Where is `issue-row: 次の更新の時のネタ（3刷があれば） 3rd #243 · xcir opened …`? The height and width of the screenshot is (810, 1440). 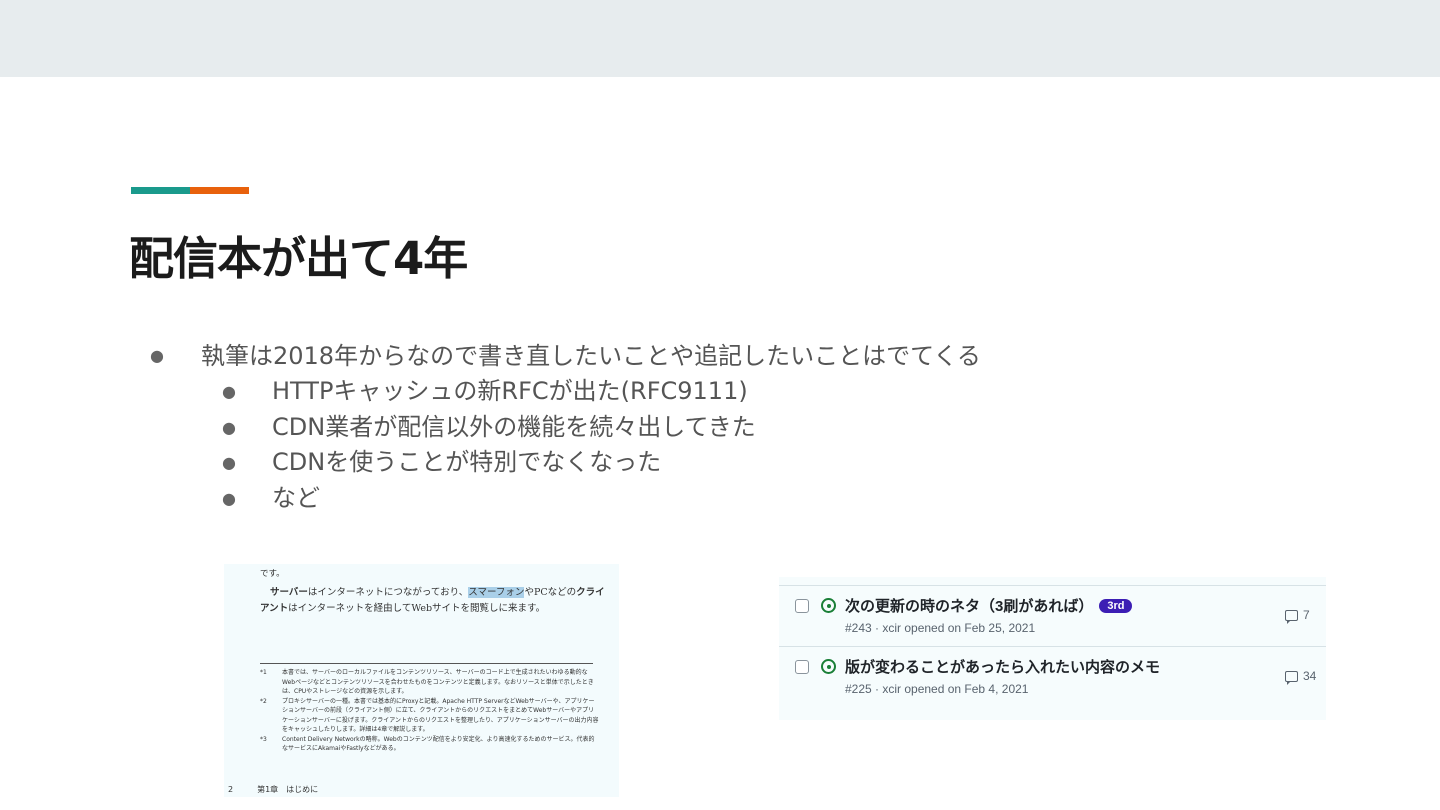 issue-row: 次の更新の時のネタ（3刷があれば） 3rd #243 · xcir opened … is located at coordinates (1052, 616).